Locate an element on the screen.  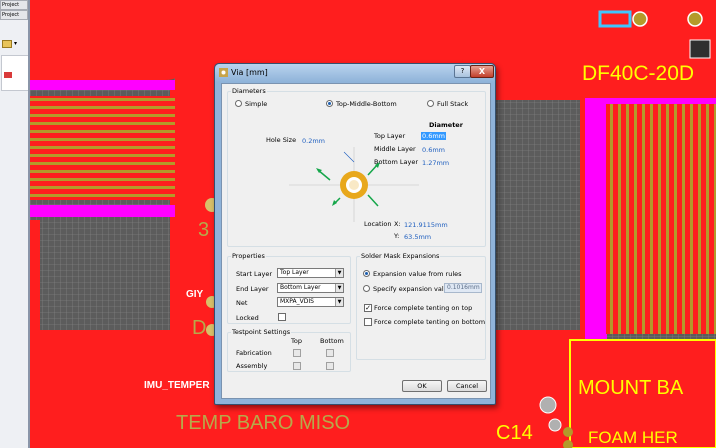
middle-layer-diameter-input: 0.6mm is located at coordinates (433, 150).